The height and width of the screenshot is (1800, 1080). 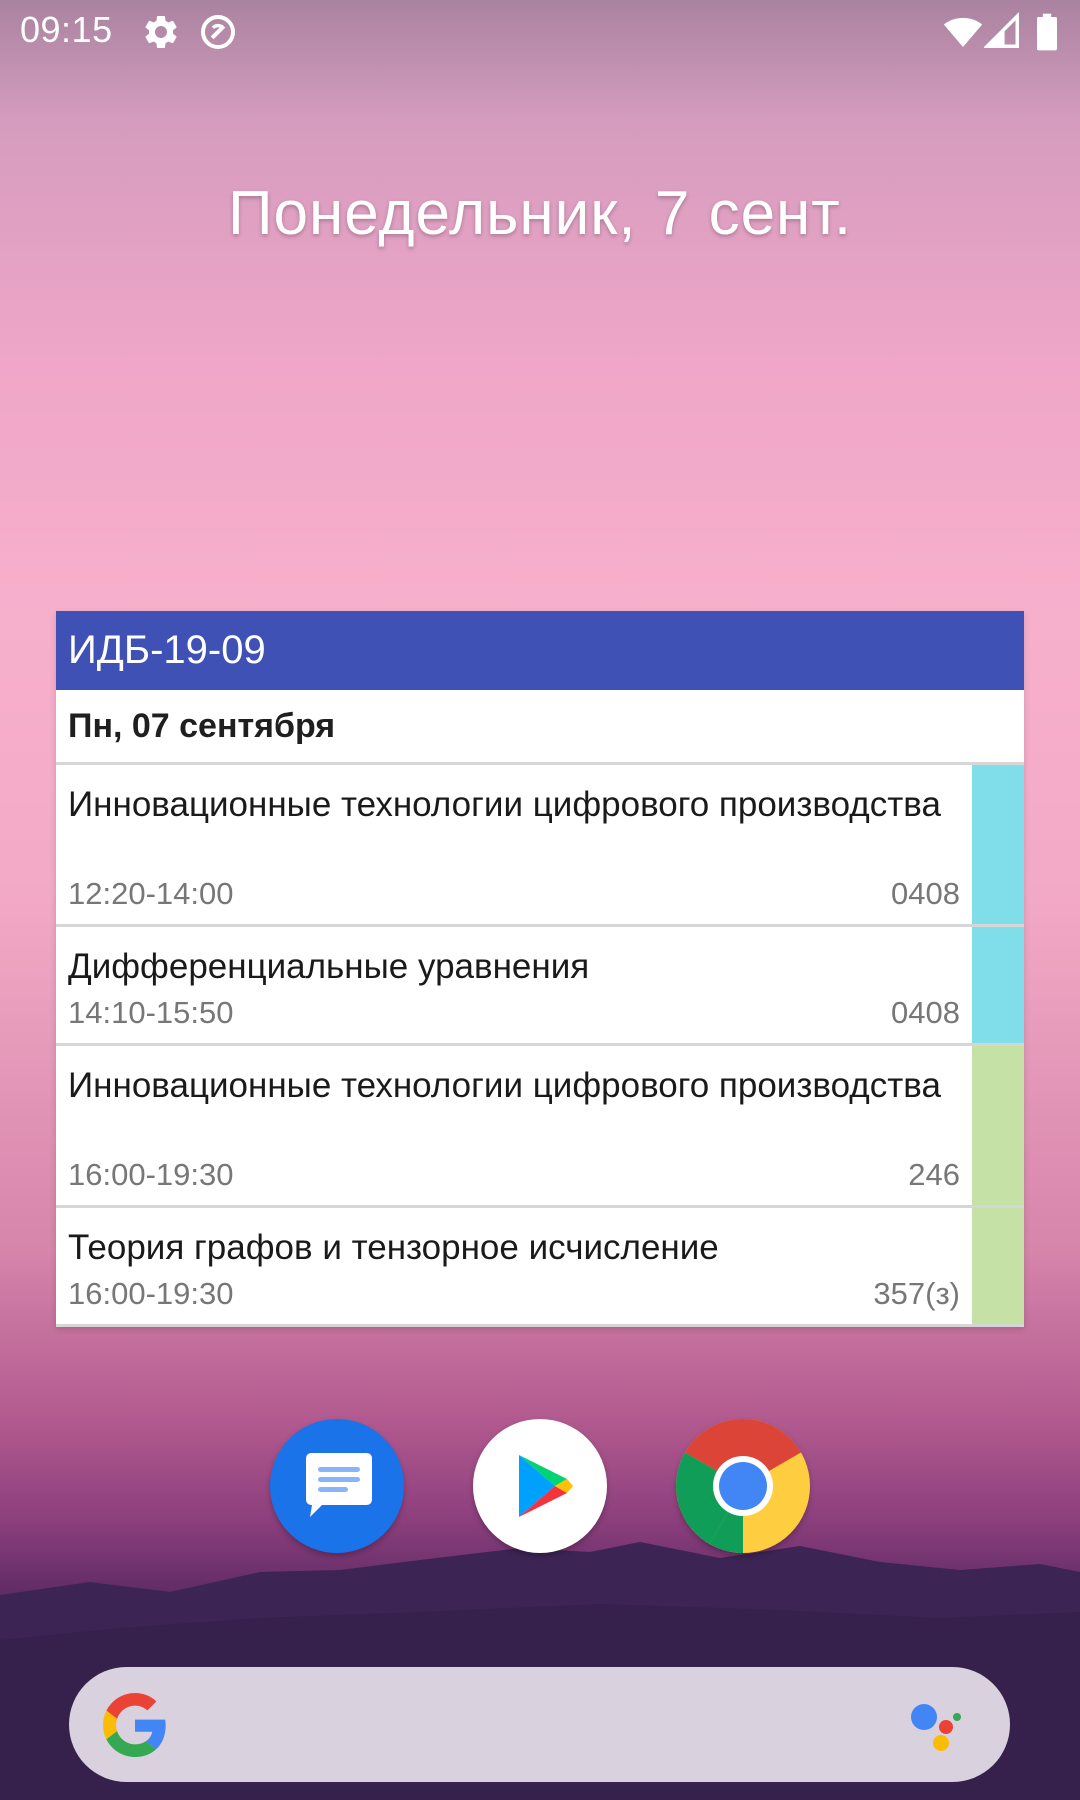 What do you see at coordinates (161, 31) in the screenshot?
I see `gear-icon` at bounding box center [161, 31].